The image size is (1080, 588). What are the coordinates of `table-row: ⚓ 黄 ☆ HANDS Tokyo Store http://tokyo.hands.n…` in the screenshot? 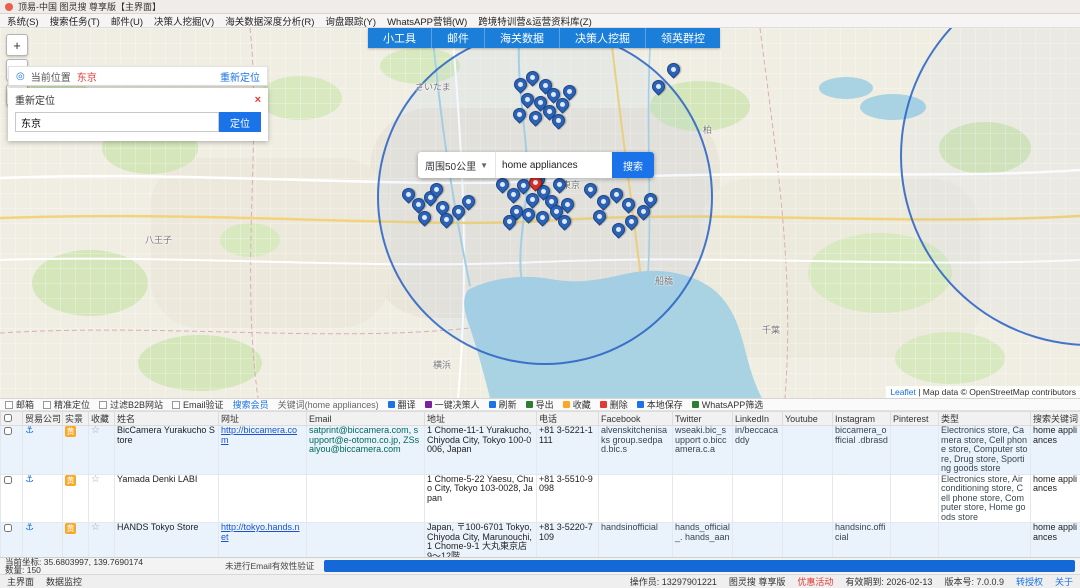 It's located at (540, 539).